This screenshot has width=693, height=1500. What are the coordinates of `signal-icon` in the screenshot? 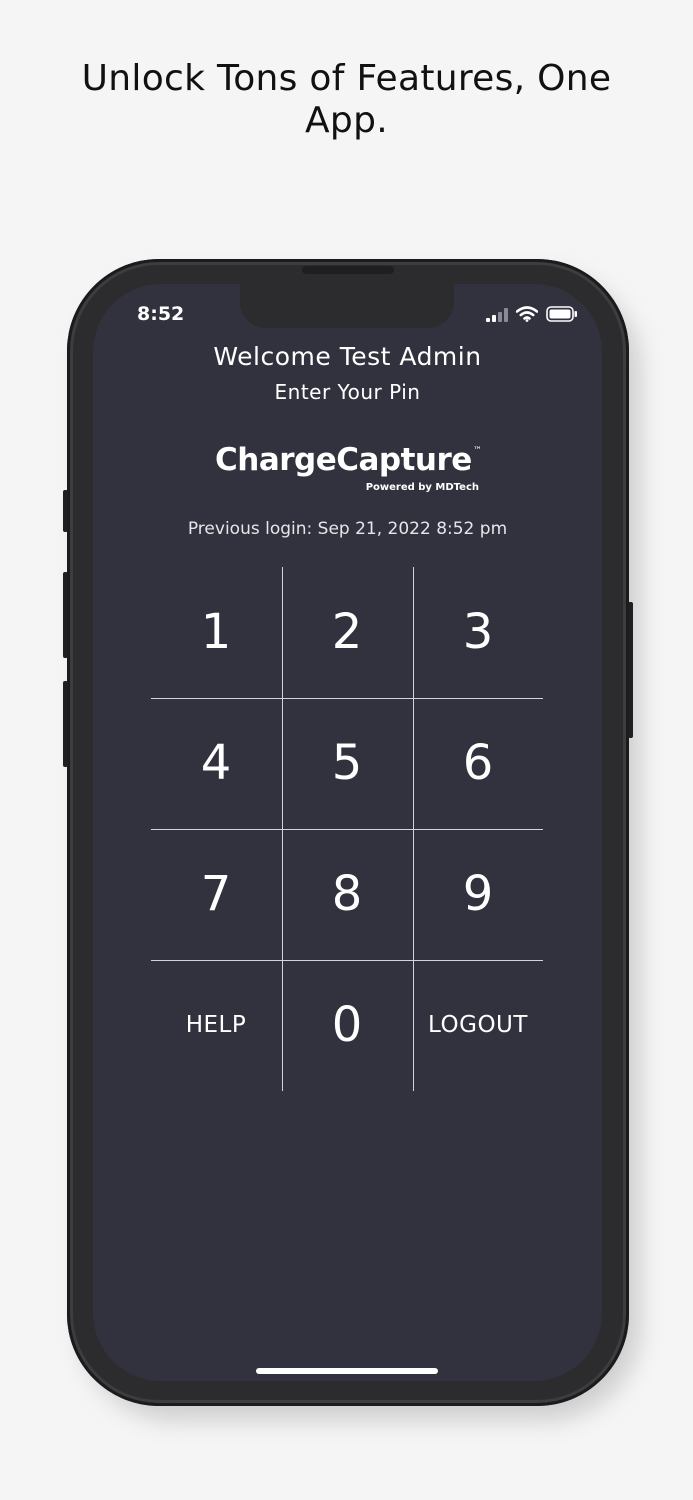 It's located at (497, 316).